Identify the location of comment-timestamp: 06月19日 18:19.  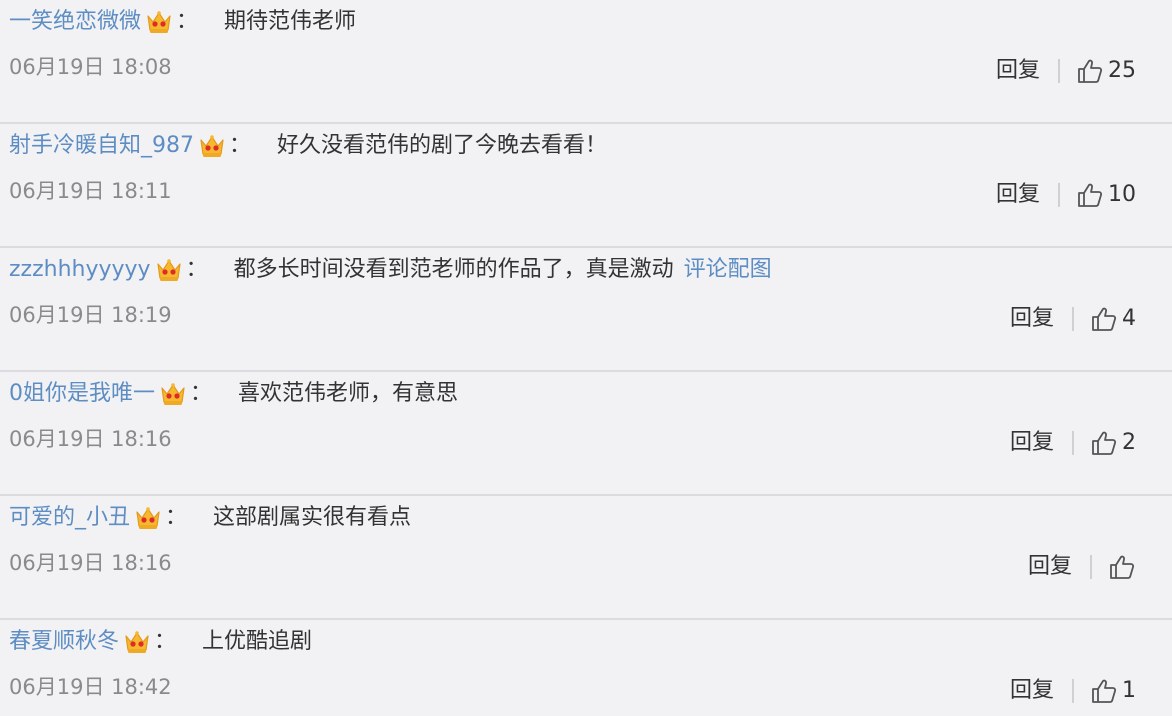
(90, 315).